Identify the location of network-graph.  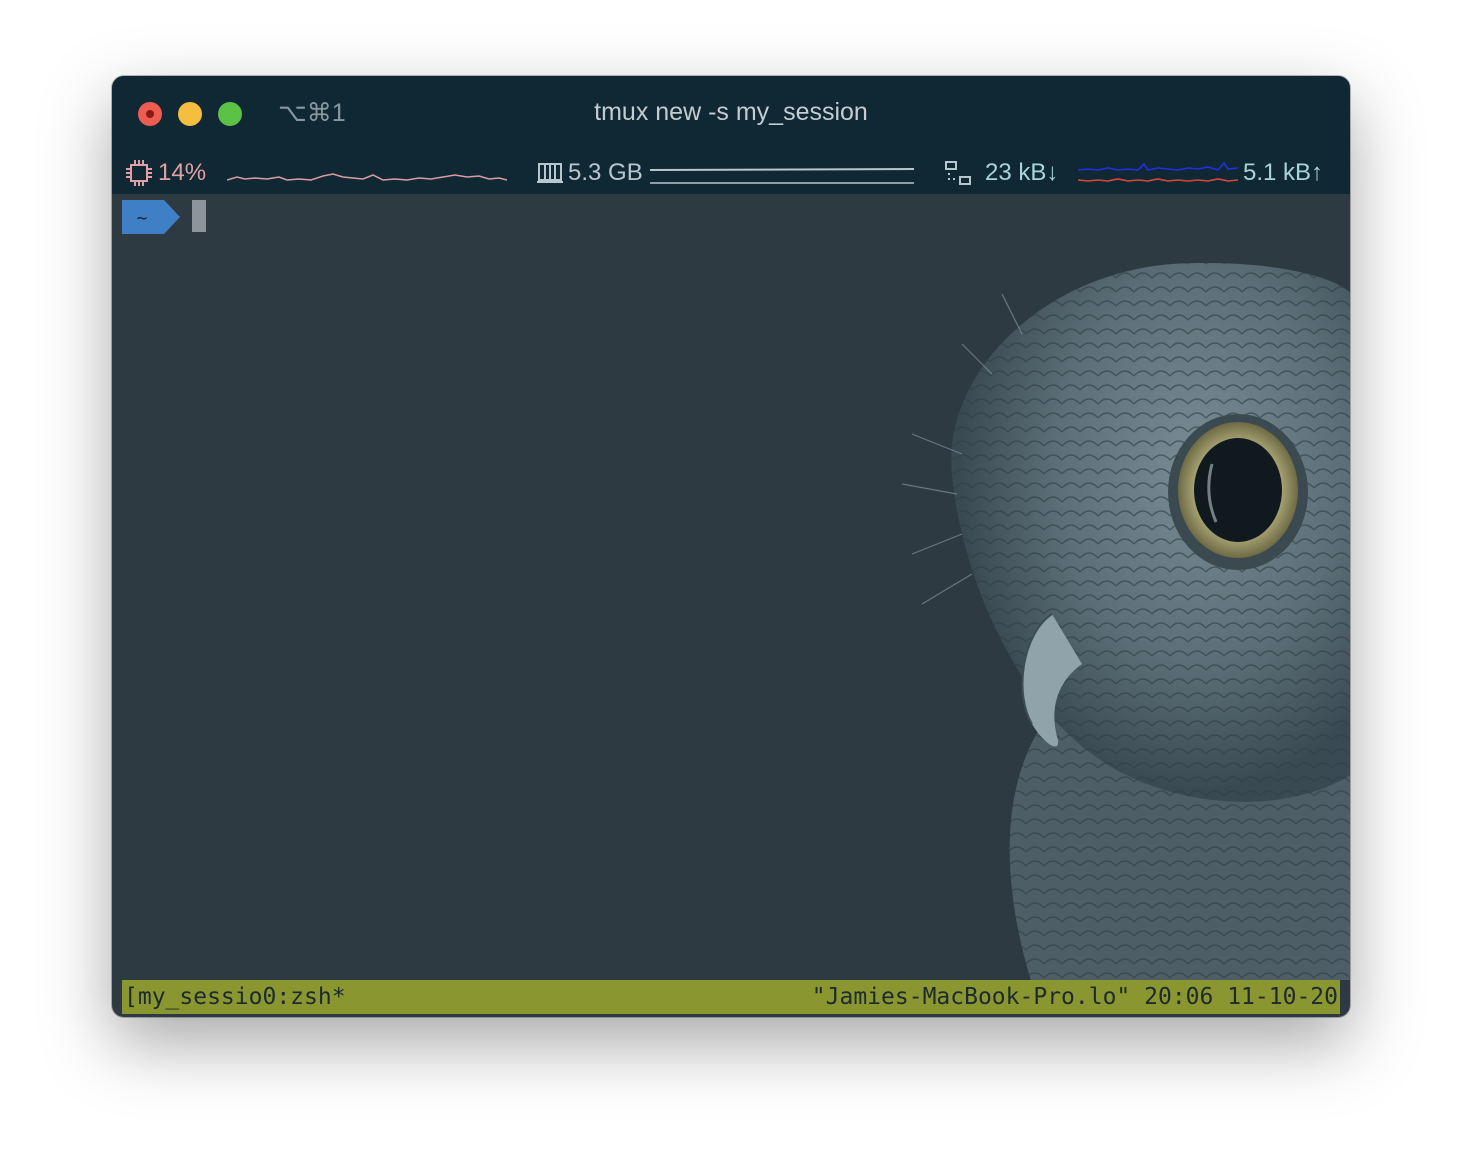
(1158, 171).